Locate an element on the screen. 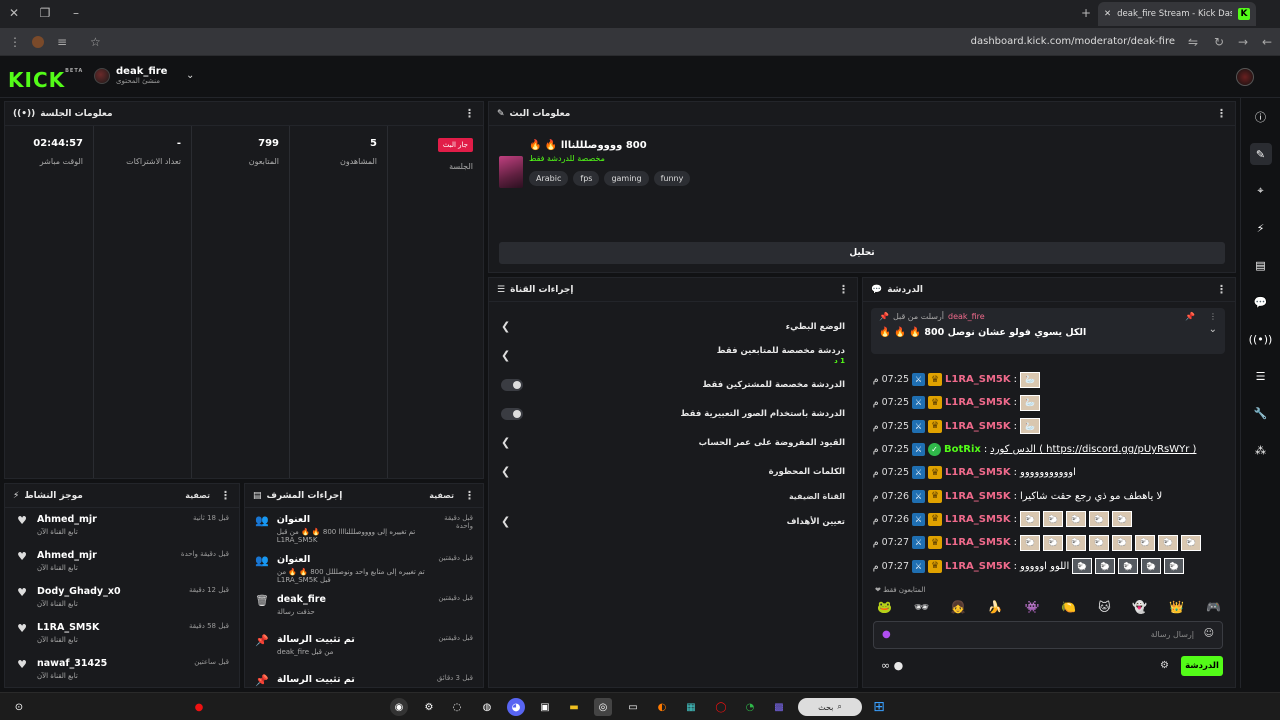  teams-icon: ▩ is located at coordinates (779, 707).